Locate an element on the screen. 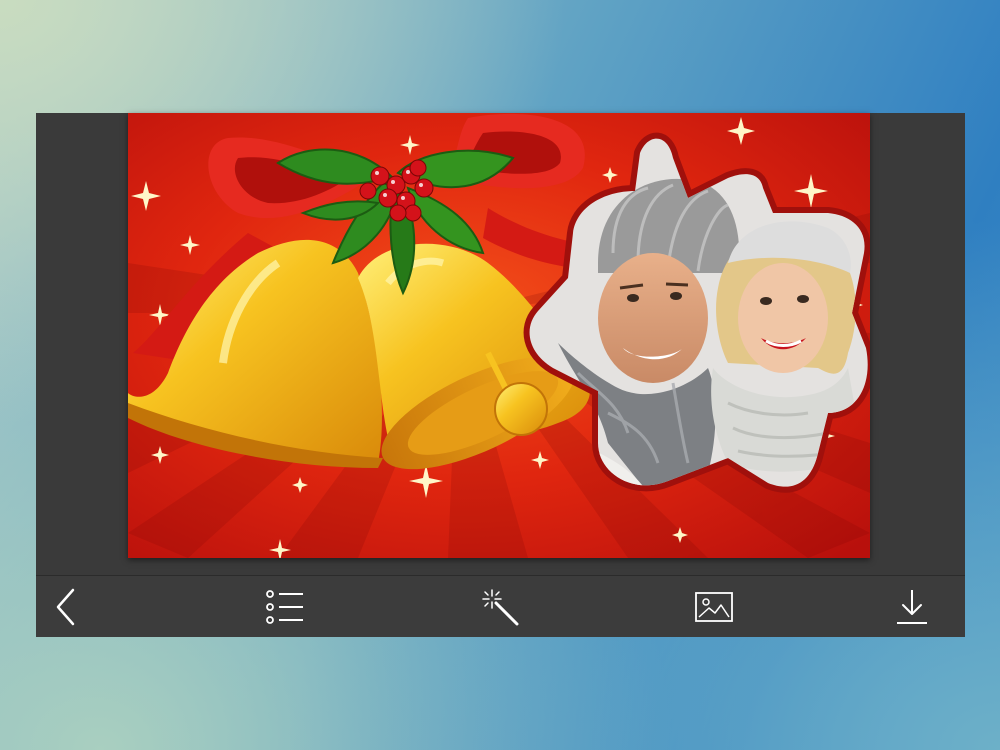 This screenshot has height=750, width=1000. effects-button is located at coordinates (500, 606).